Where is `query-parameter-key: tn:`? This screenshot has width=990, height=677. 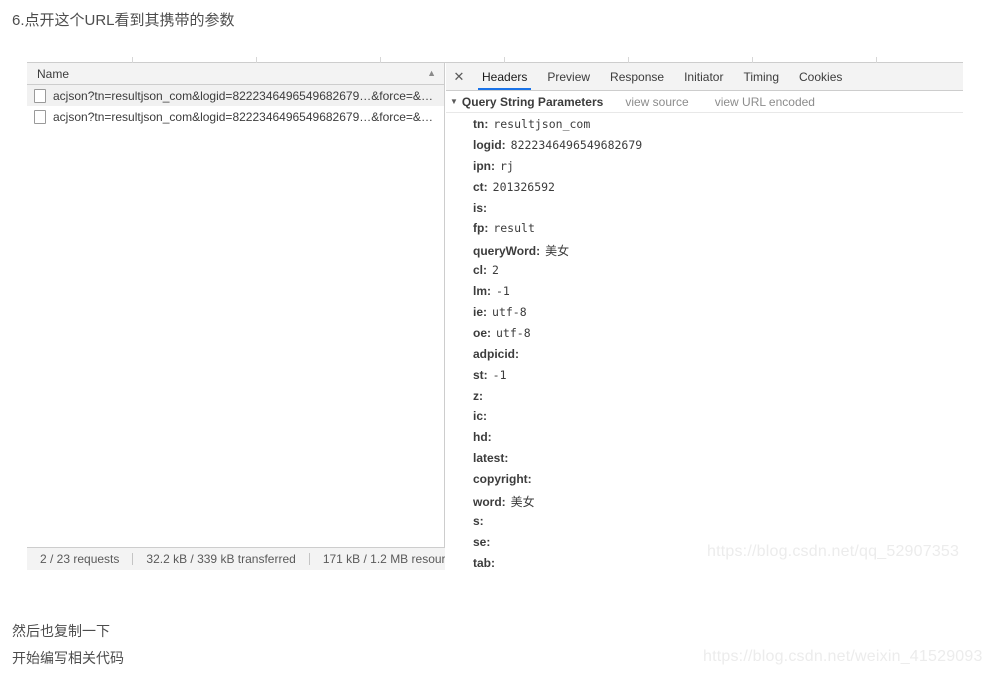 query-parameter-key: tn: is located at coordinates (481, 124).